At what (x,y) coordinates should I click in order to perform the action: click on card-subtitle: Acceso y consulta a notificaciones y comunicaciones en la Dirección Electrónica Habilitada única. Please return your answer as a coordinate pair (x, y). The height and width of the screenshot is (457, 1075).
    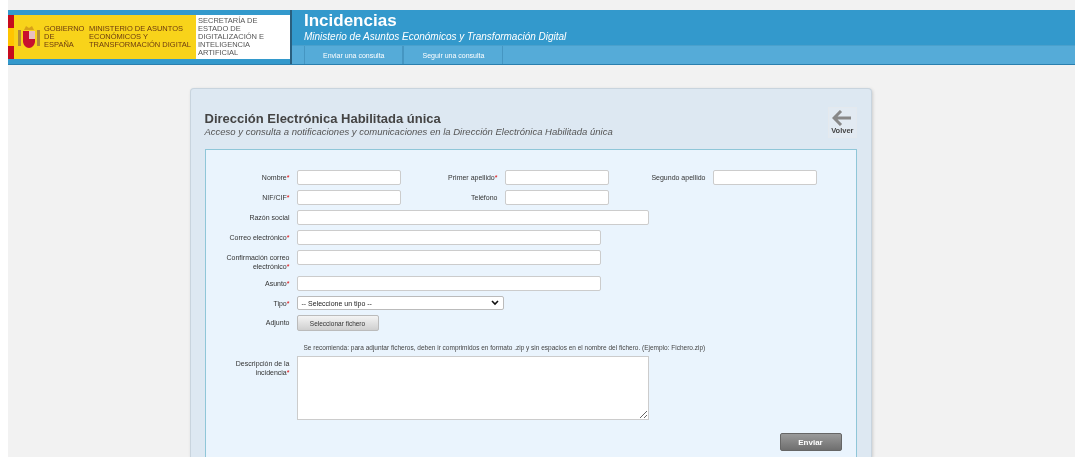
    Looking at the image, I should click on (408, 131).